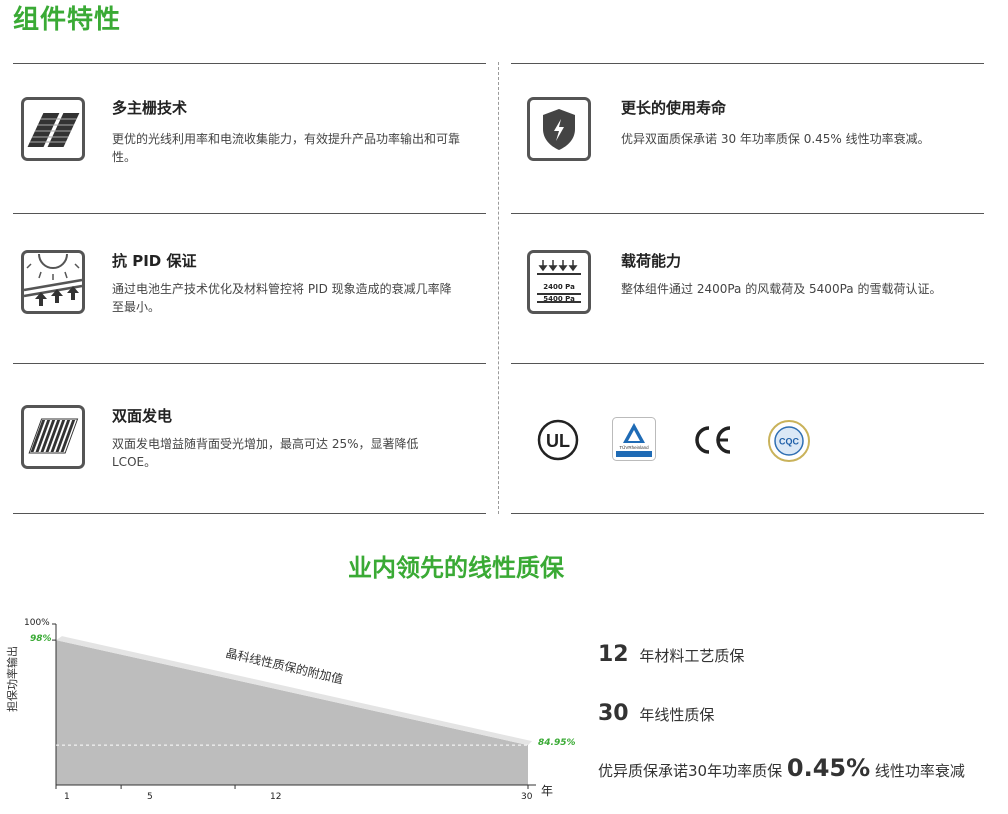  What do you see at coordinates (456, 568) in the screenshot?
I see `warranty-section-title: 业内领先的线性质保` at bounding box center [456, 568].